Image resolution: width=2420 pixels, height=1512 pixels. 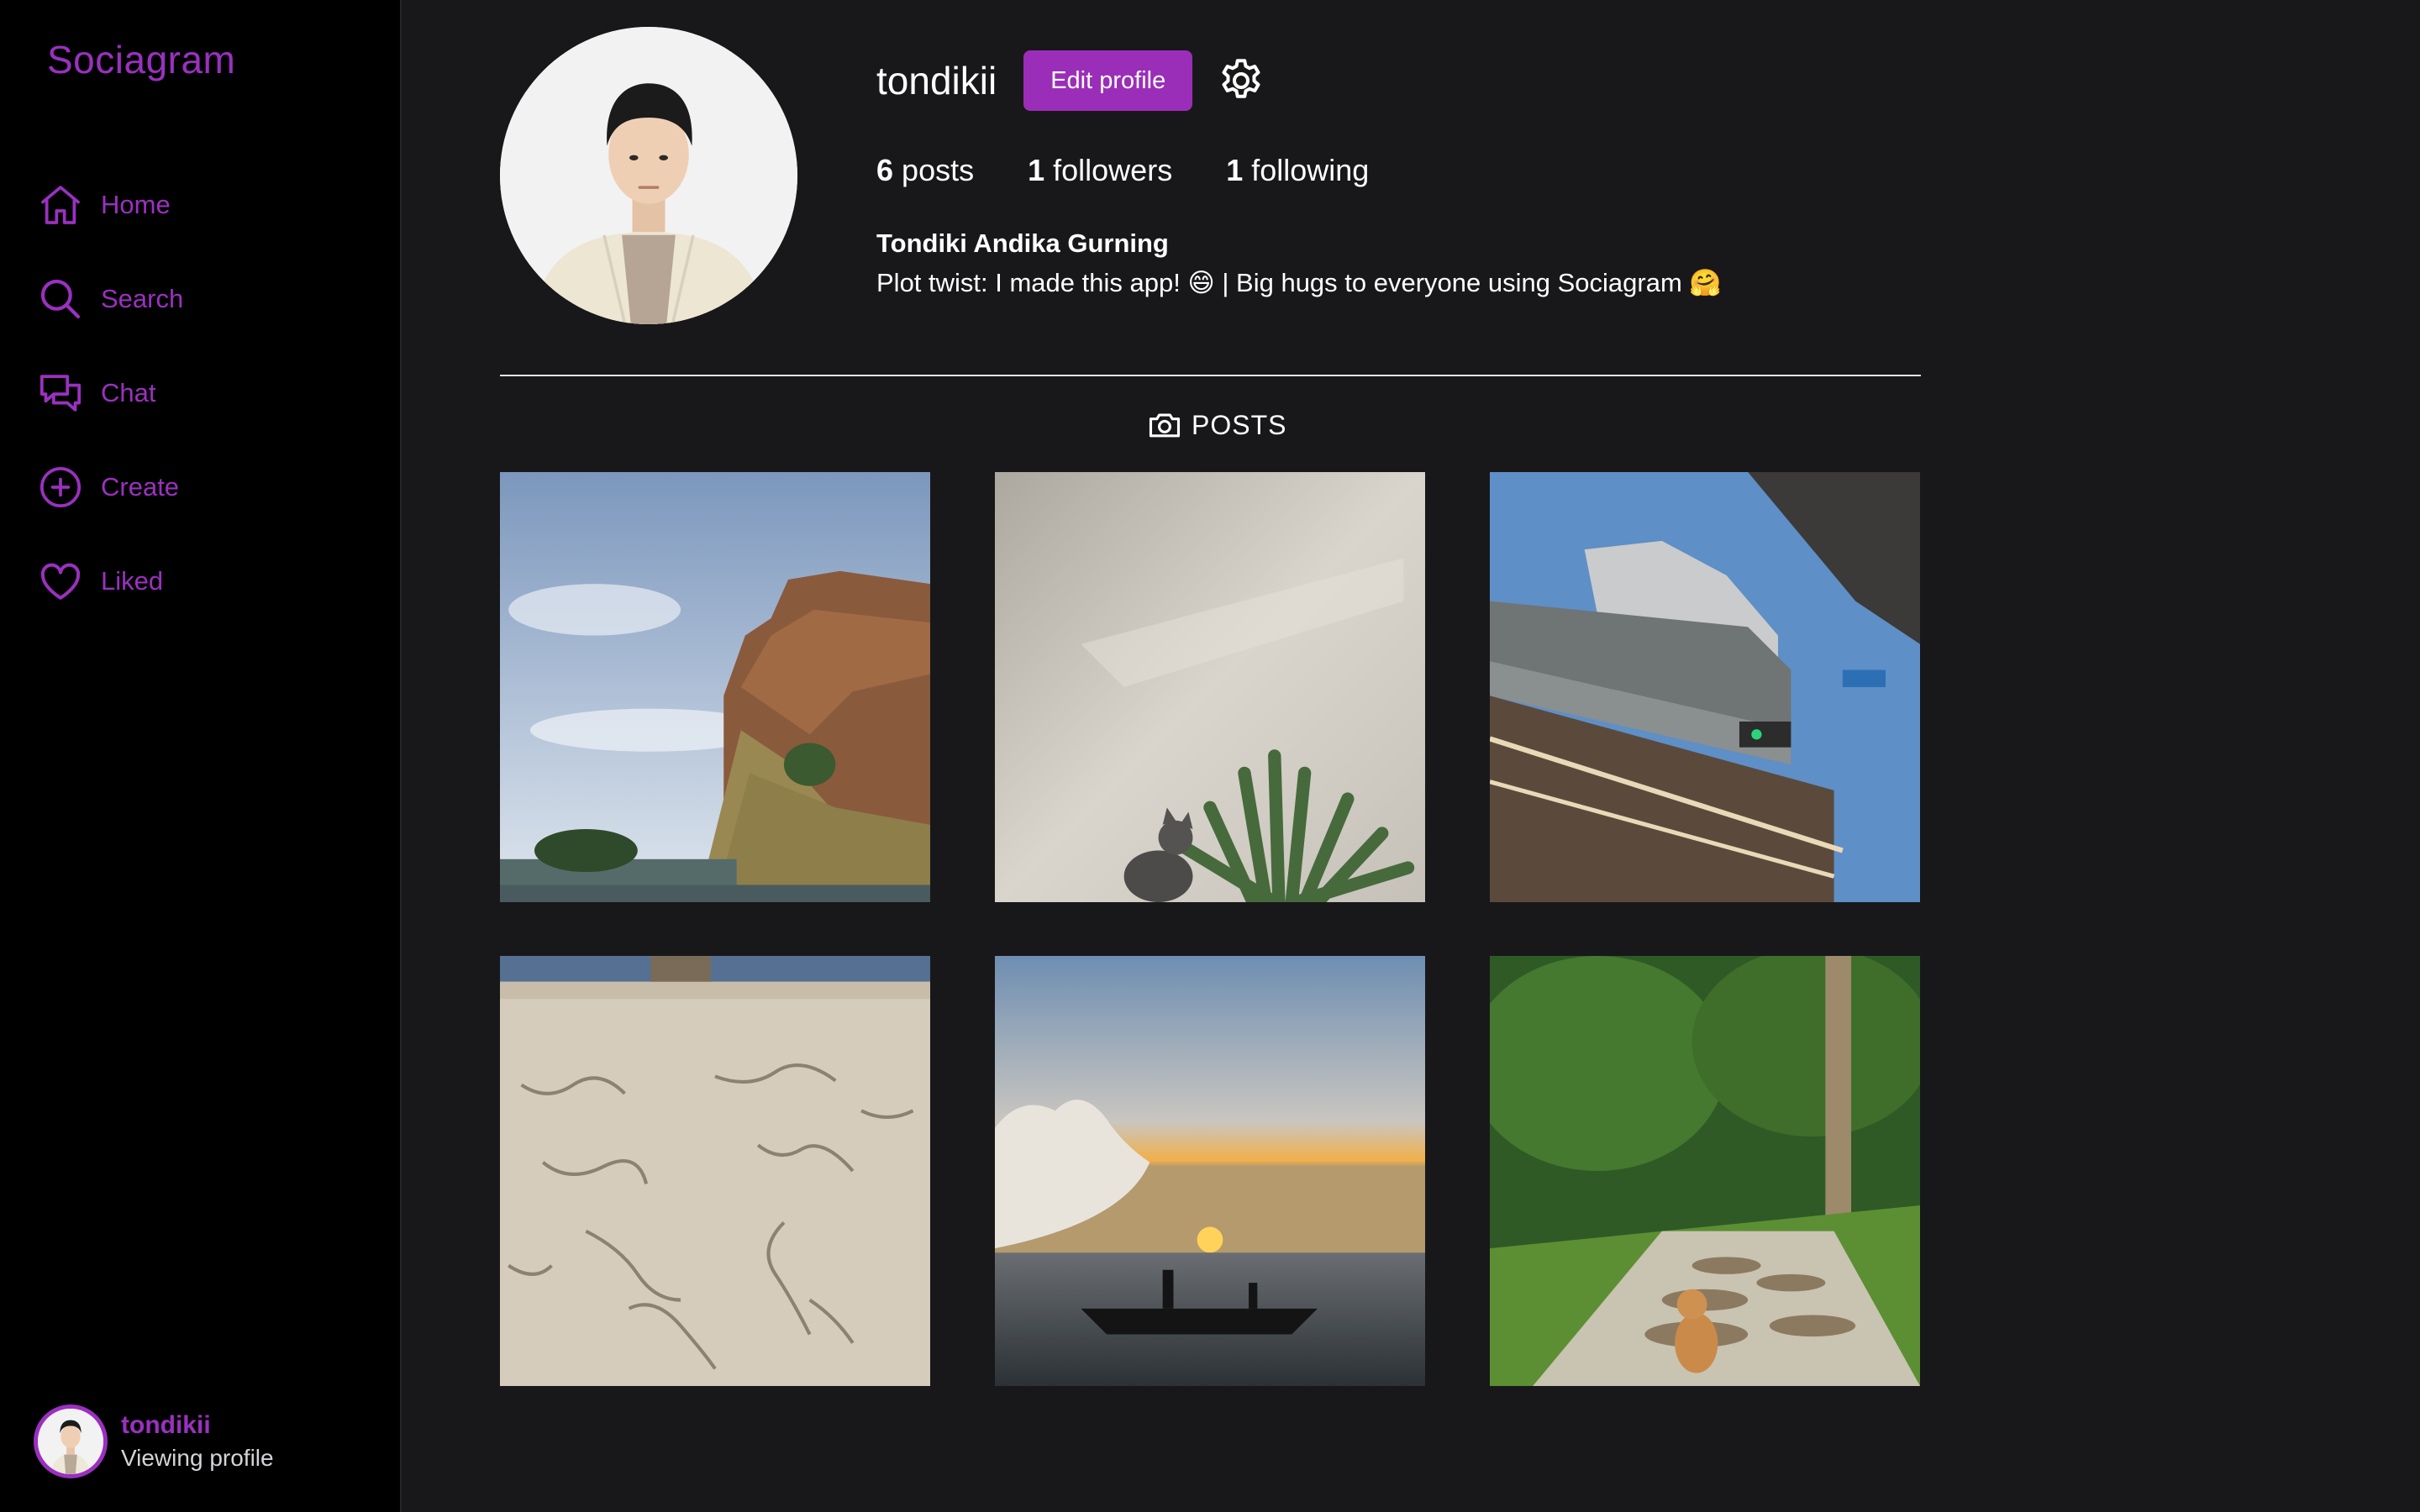 What do you see at coordinates (648, 175) in the screenshot?
I see `profile-avatar` at bounding box center [648, 175].